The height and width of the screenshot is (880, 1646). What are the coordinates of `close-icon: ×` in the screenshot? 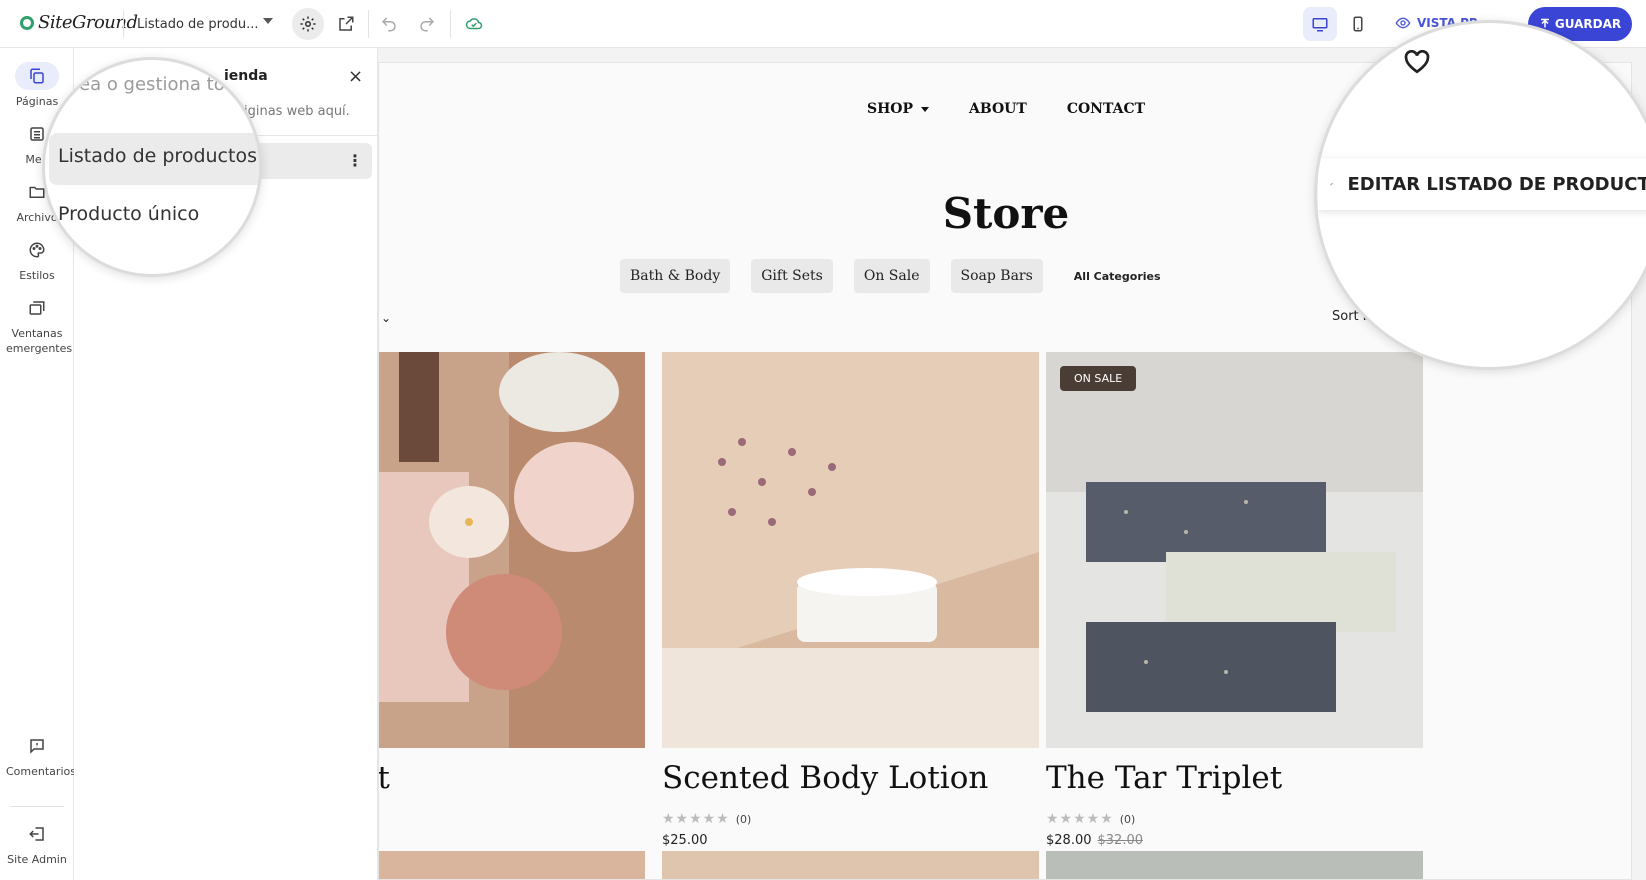 It's located at (355, 76).